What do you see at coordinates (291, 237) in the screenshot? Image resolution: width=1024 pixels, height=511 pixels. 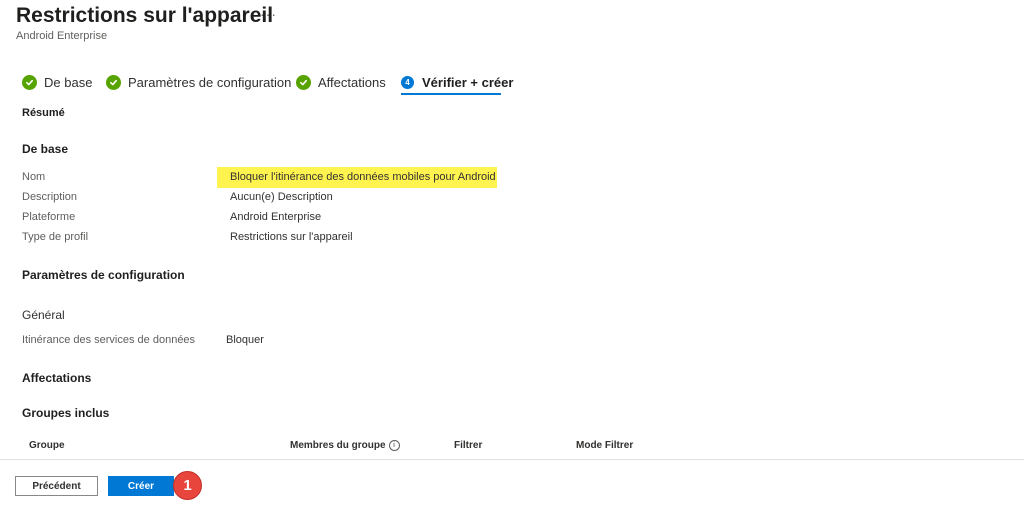 I see `field-value-profile-type: Restrictions sur l'appareil` at bounding box center [291, 237].